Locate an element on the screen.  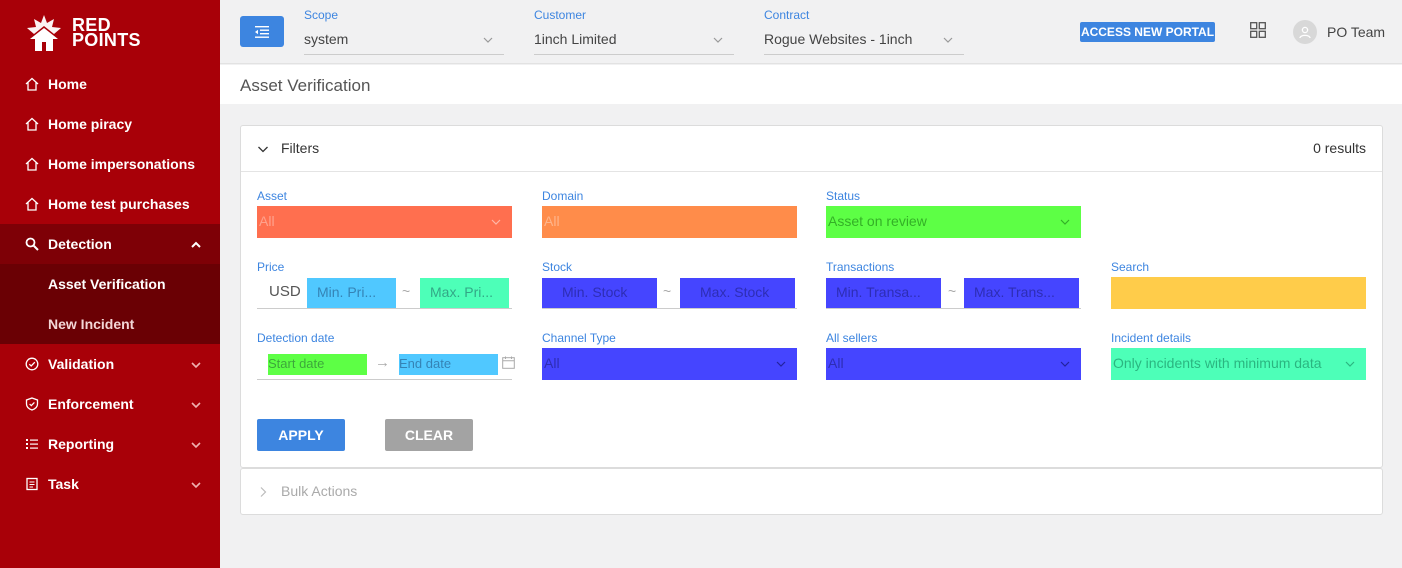
contract-select: Contract Rogue Websites - 1inch is located at coordinates (864, 31).